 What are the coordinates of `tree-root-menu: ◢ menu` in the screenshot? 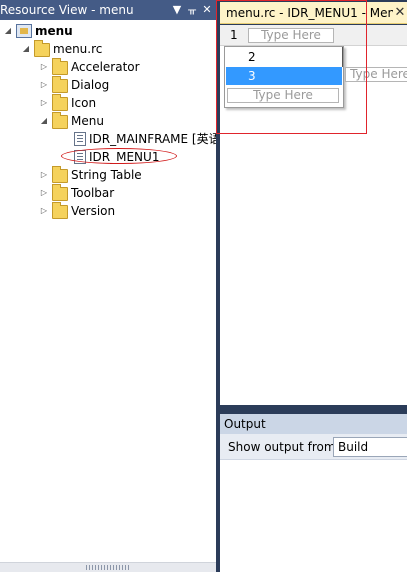 It's located at (37, 31).